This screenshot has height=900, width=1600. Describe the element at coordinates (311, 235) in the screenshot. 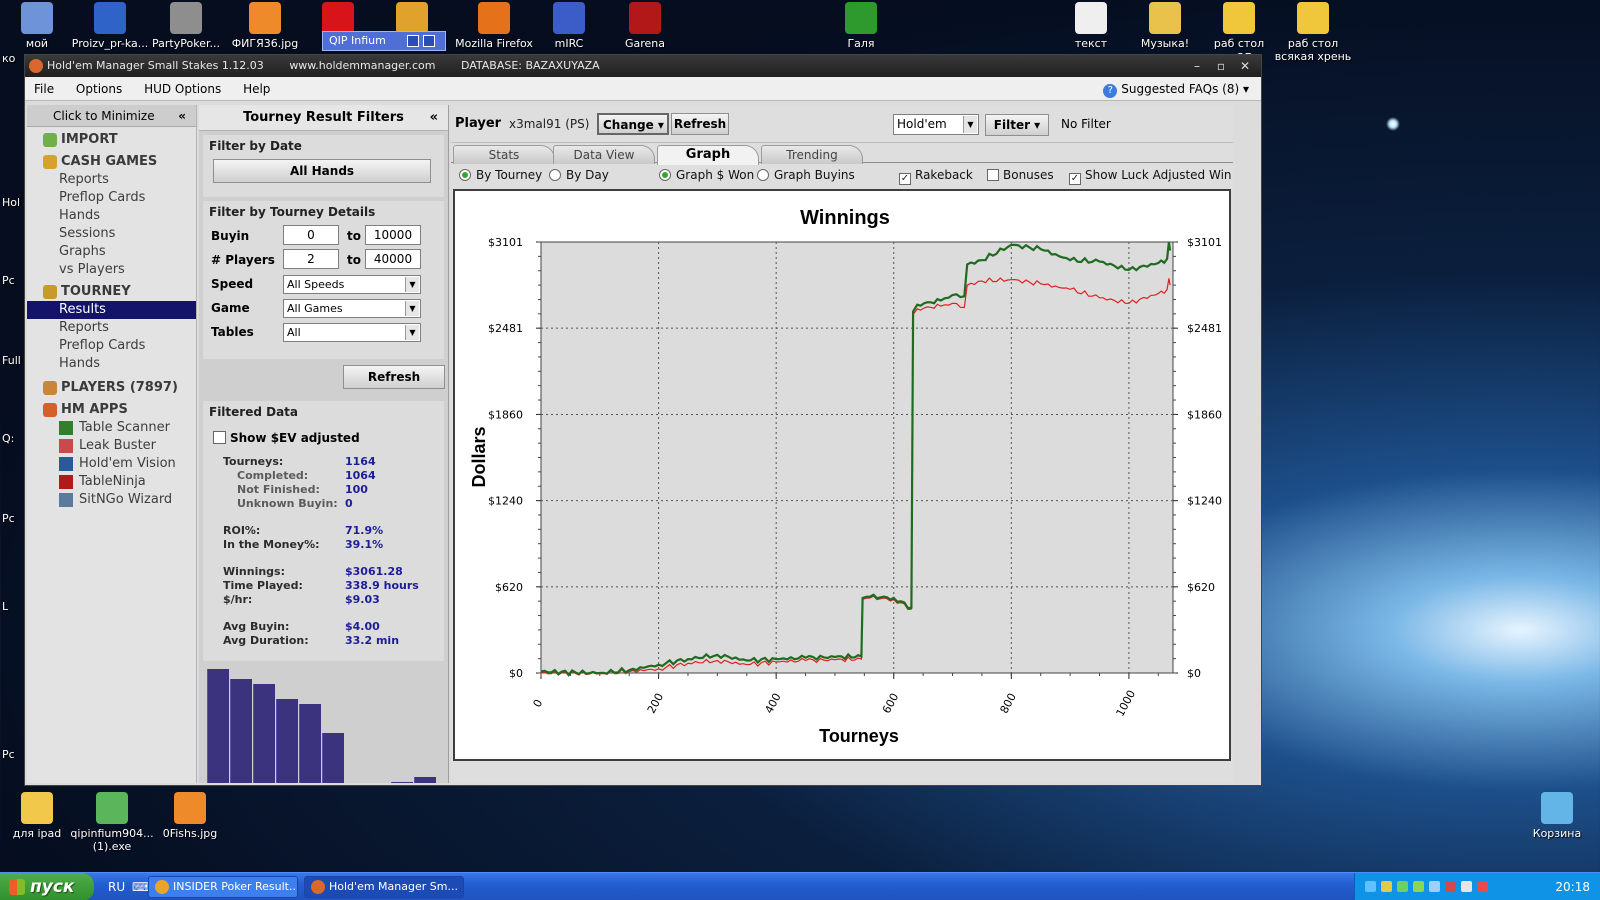

I see `buyin-from-input: 0` at that location.